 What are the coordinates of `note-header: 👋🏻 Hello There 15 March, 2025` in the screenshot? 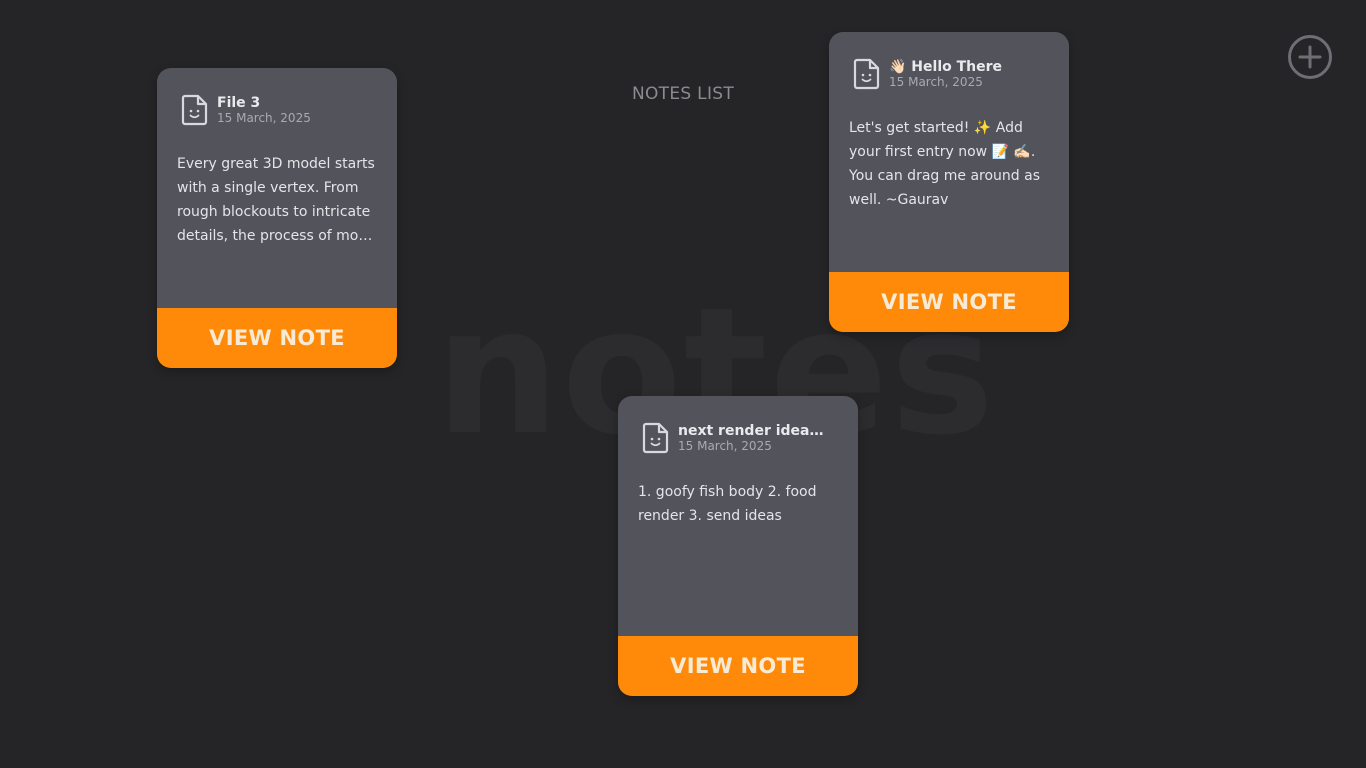 It's located at (952, 76).